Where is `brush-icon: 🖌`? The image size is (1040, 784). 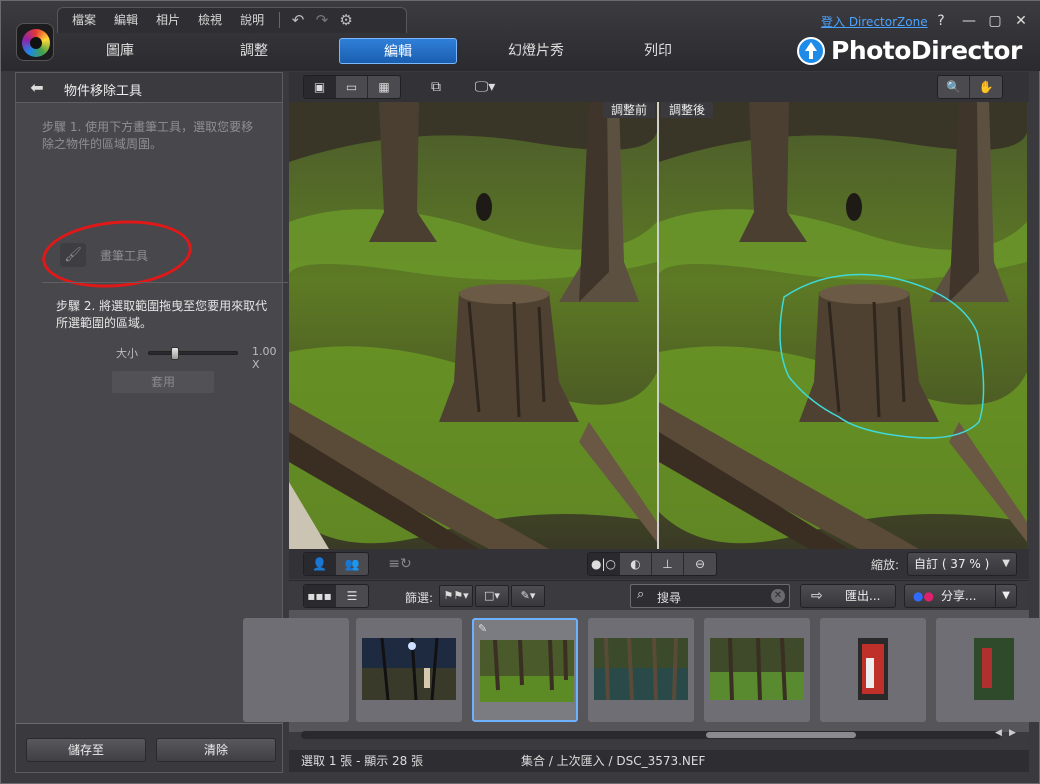 brush-icon: 🖌 is located at coordinates (73, 255).